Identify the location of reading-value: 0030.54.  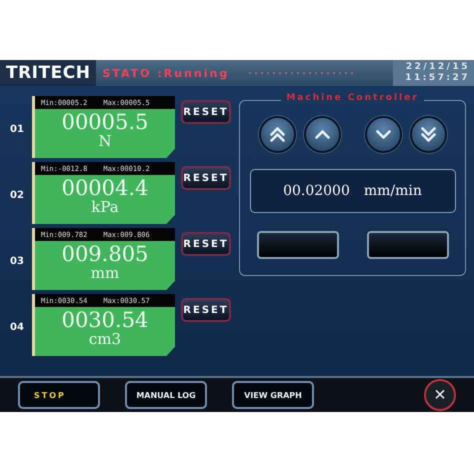
(105, 320).